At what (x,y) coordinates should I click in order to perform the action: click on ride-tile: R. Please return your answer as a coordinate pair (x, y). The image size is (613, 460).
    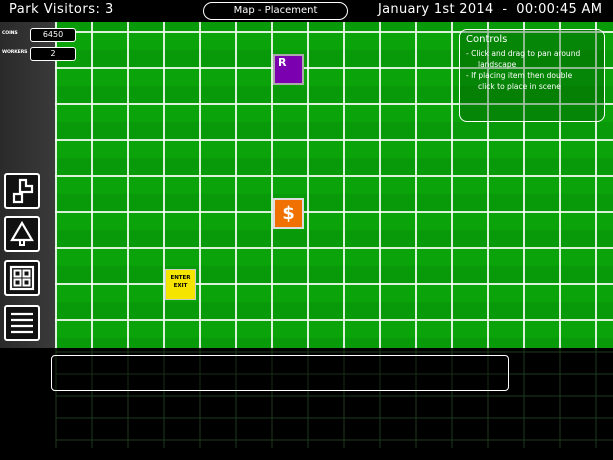
    Looking at the image, I should click on (288, 69).